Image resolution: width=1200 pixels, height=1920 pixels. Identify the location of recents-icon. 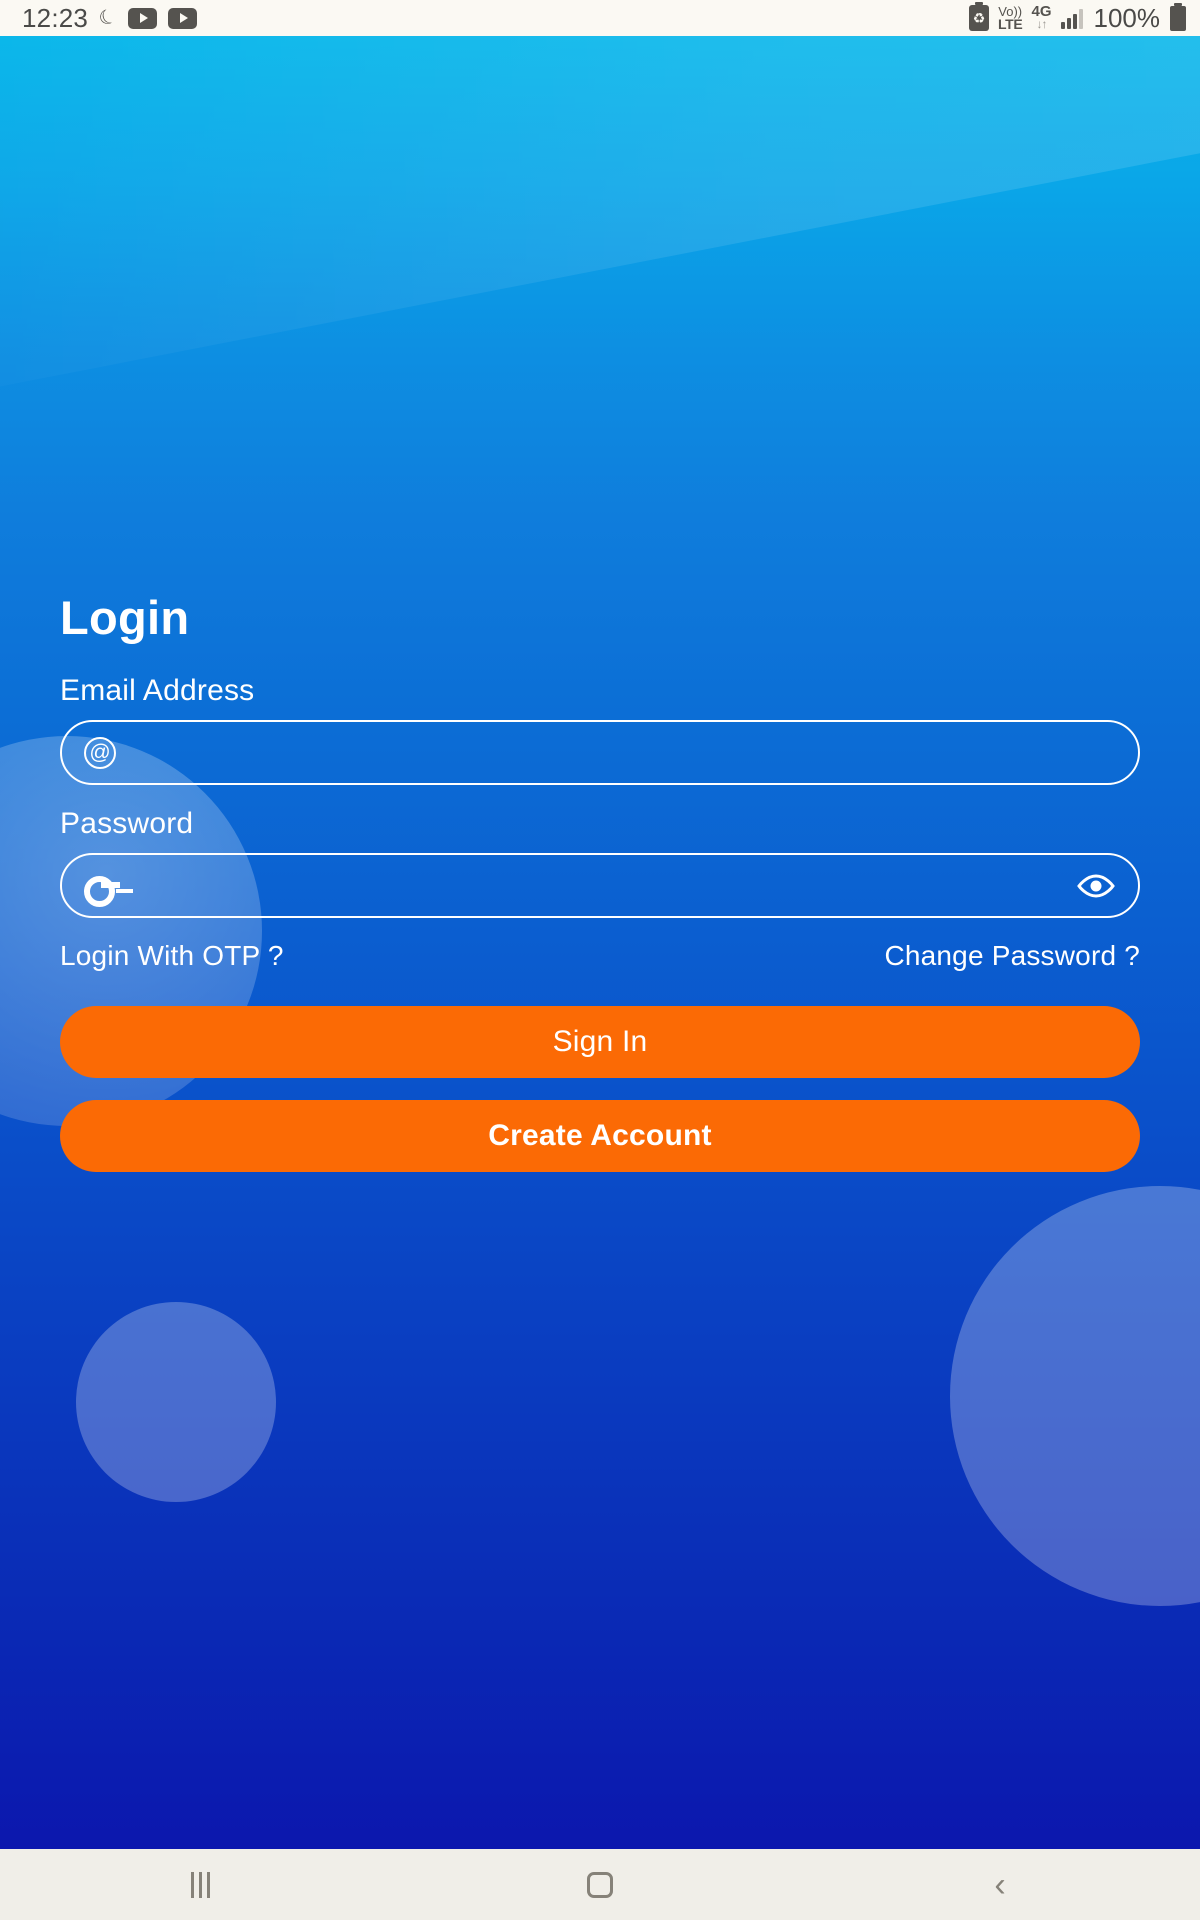
(200, 1884).